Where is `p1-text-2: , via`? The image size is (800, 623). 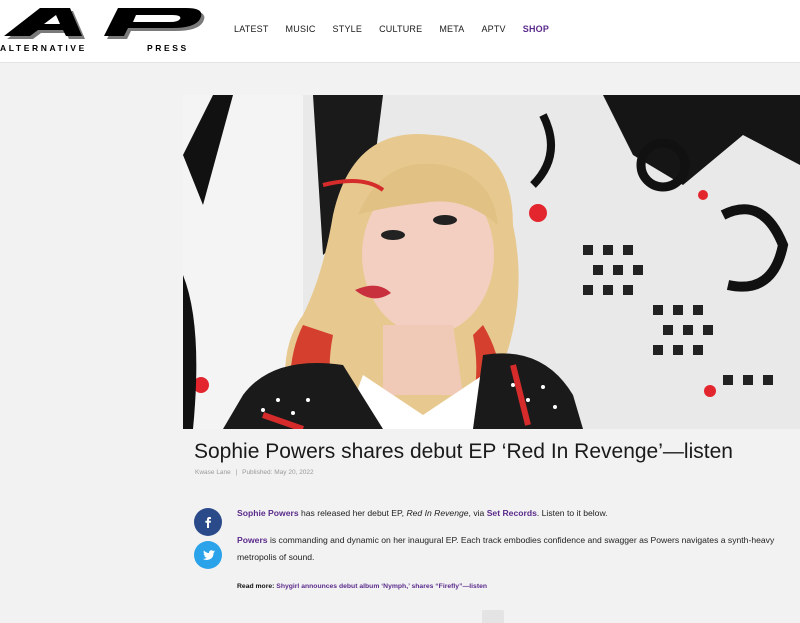 p1-text-2: , via is located at coordinates (477, 513).